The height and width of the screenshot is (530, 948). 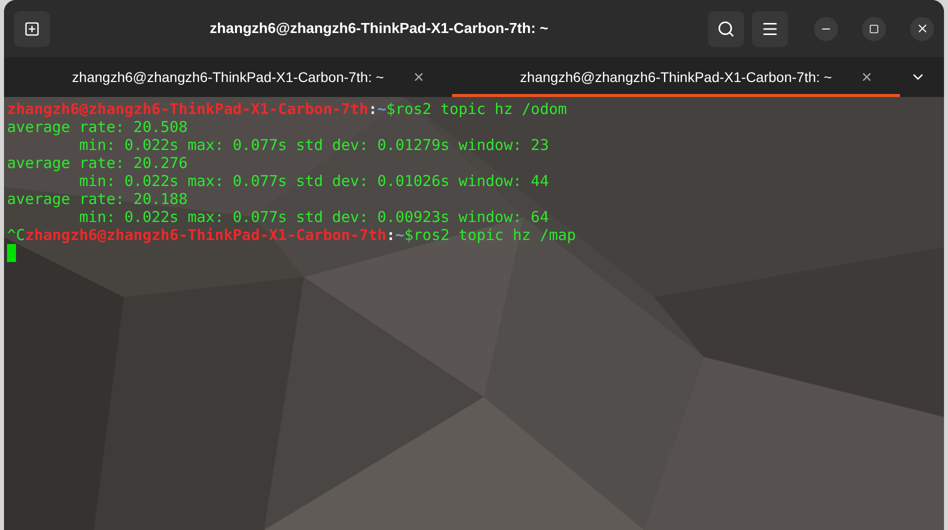 I want to click on terminal-text: min: 0.022s max: 0.077s std dev: 0.00923s window: 64, so click(x=313, y=217).